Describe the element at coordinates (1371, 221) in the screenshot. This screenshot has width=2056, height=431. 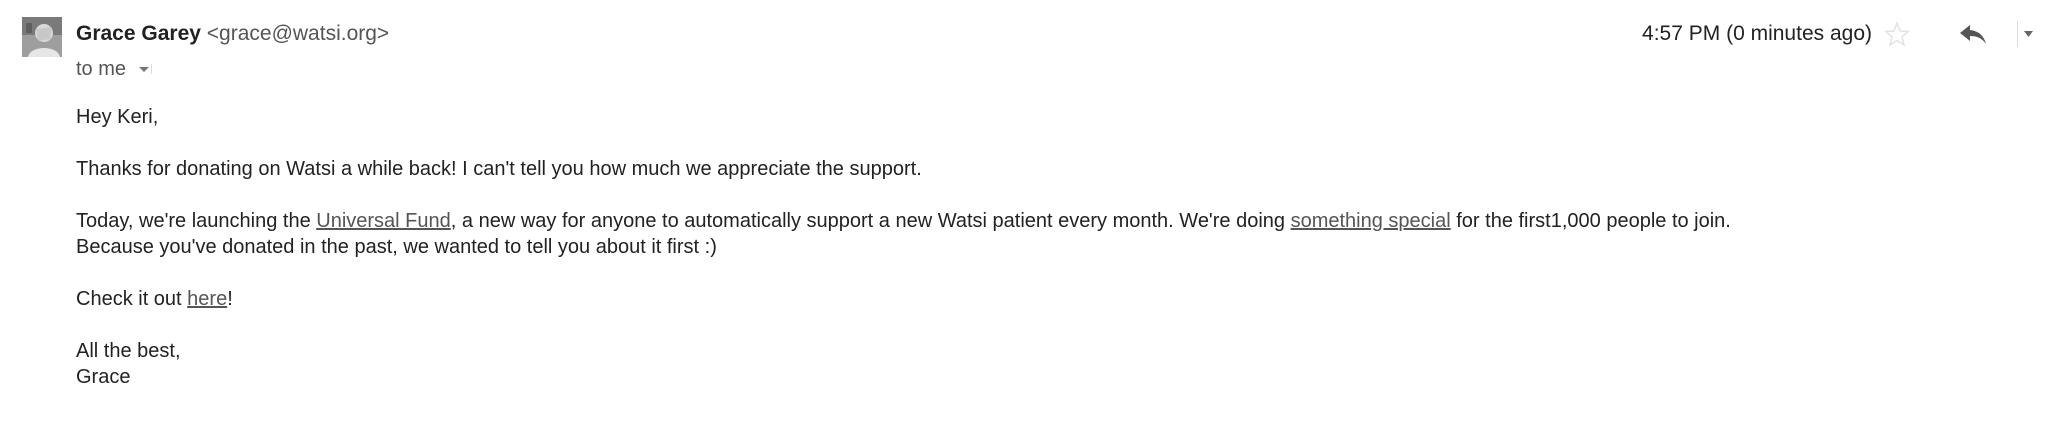
I see `something-special-link: something special` at that location.